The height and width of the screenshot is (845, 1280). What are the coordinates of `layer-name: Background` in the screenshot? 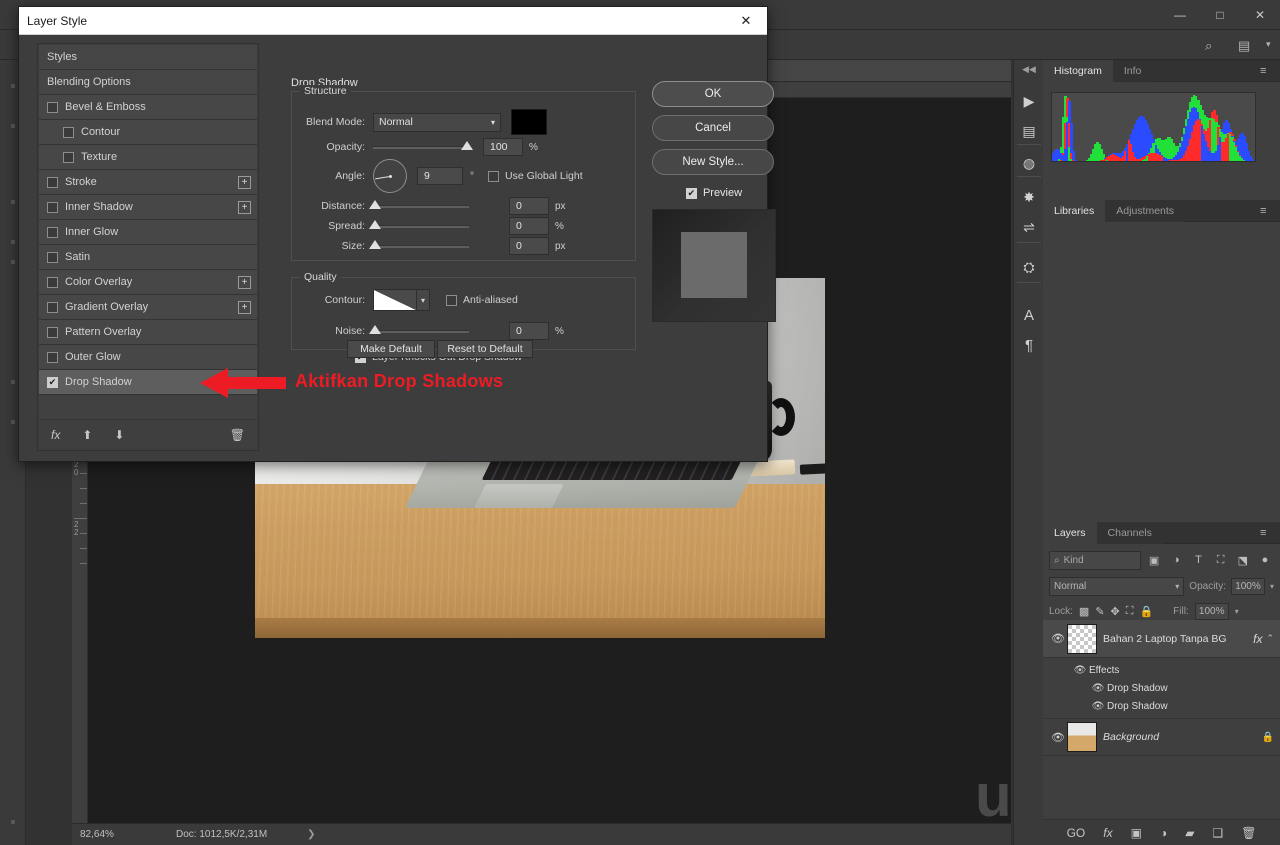 It's located at (1182, 737).